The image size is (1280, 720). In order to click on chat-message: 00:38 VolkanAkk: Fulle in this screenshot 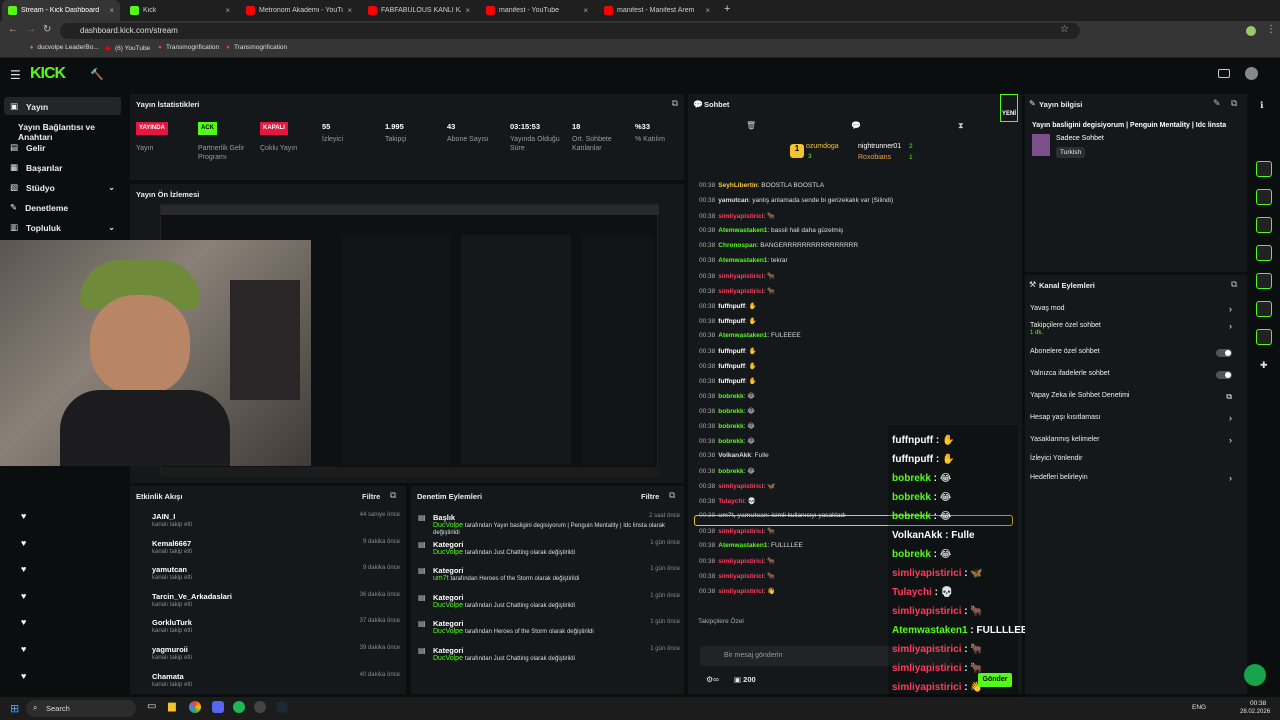, I will do `click(734, 455)`.